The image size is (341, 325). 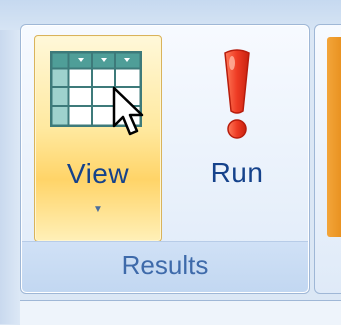 What do you see at coordinates (98, 209) in the screenshot?
I see `view-dropdown-arrow-icon: ▼` at bounding box center [98, 209].